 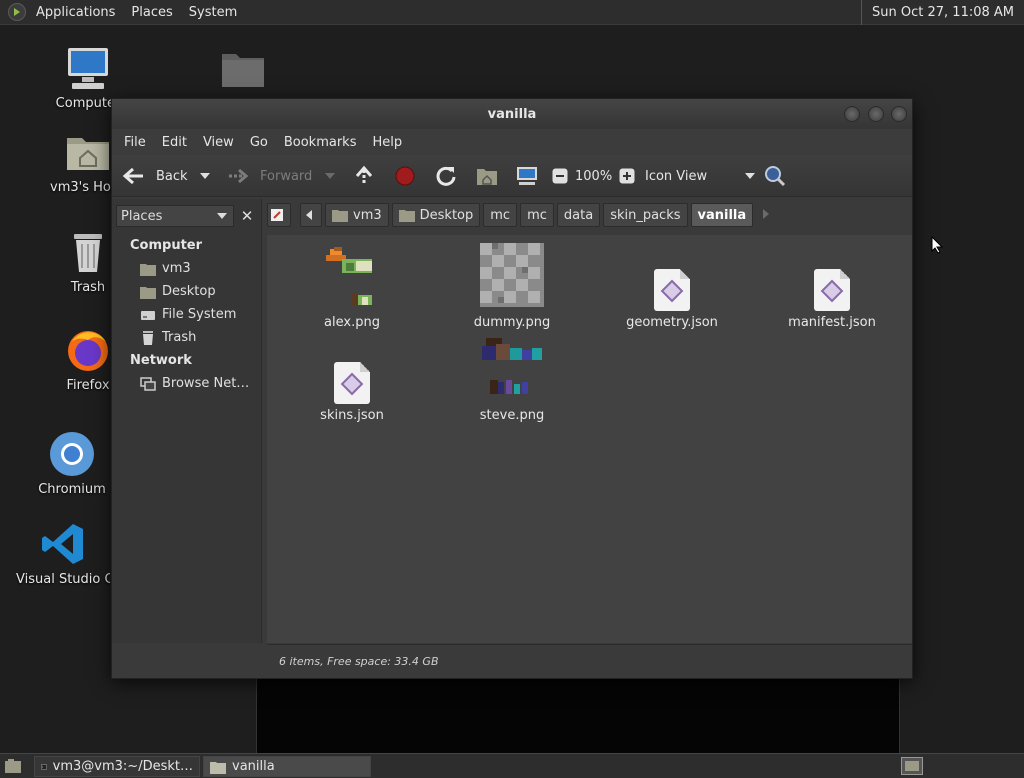 I want to click on file-item-manifest: manifest.json, so click(x=832, y=286).